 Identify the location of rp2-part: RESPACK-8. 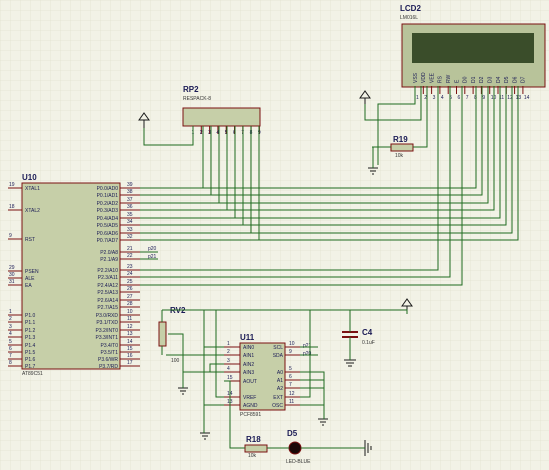
(197, 99).